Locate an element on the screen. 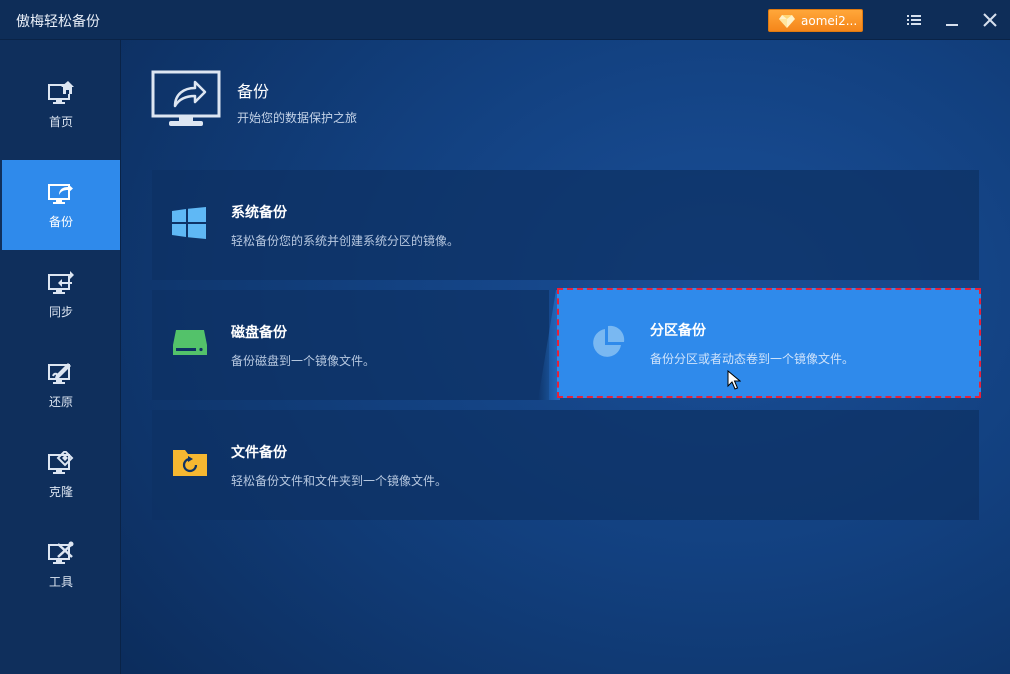  sidebar-item-home: 首页 is located at coordinates (61, 105).